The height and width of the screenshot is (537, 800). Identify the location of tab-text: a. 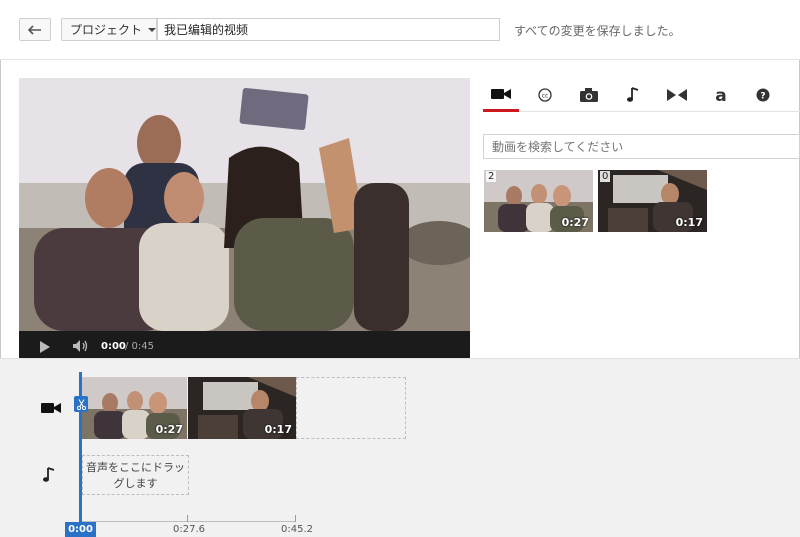
(721, 95).